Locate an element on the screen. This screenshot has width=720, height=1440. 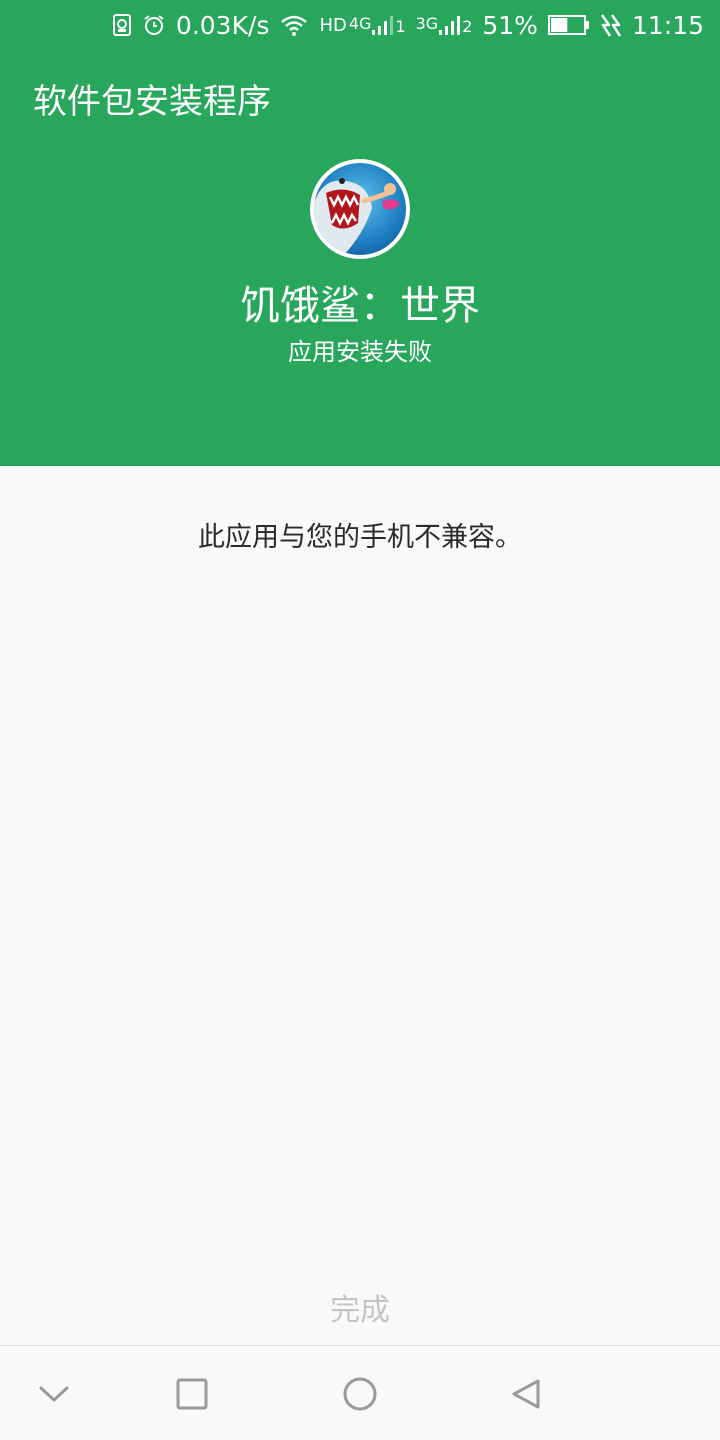
sim1-index: 1 is located at coordinates (400, 26).